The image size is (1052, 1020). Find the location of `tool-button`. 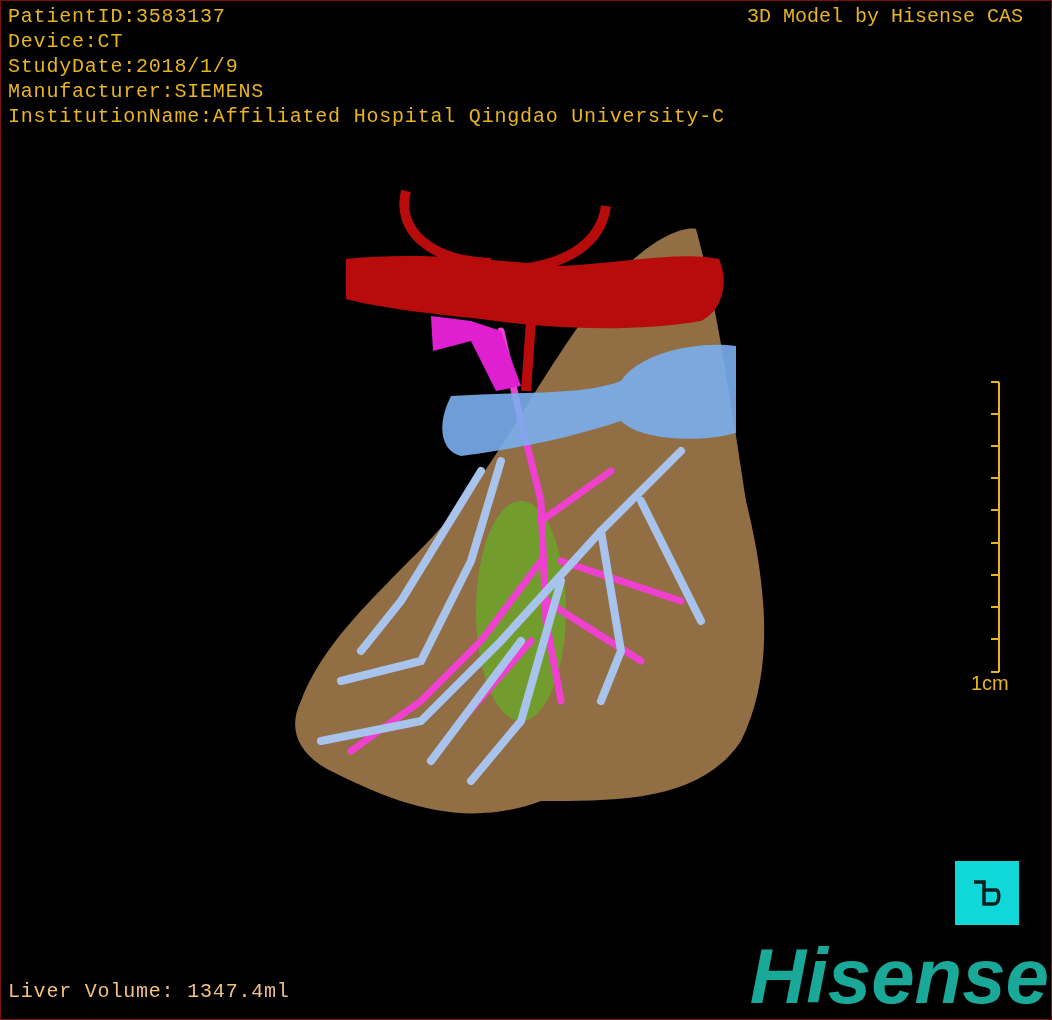

tool-button is located at coordinates (987, 893).